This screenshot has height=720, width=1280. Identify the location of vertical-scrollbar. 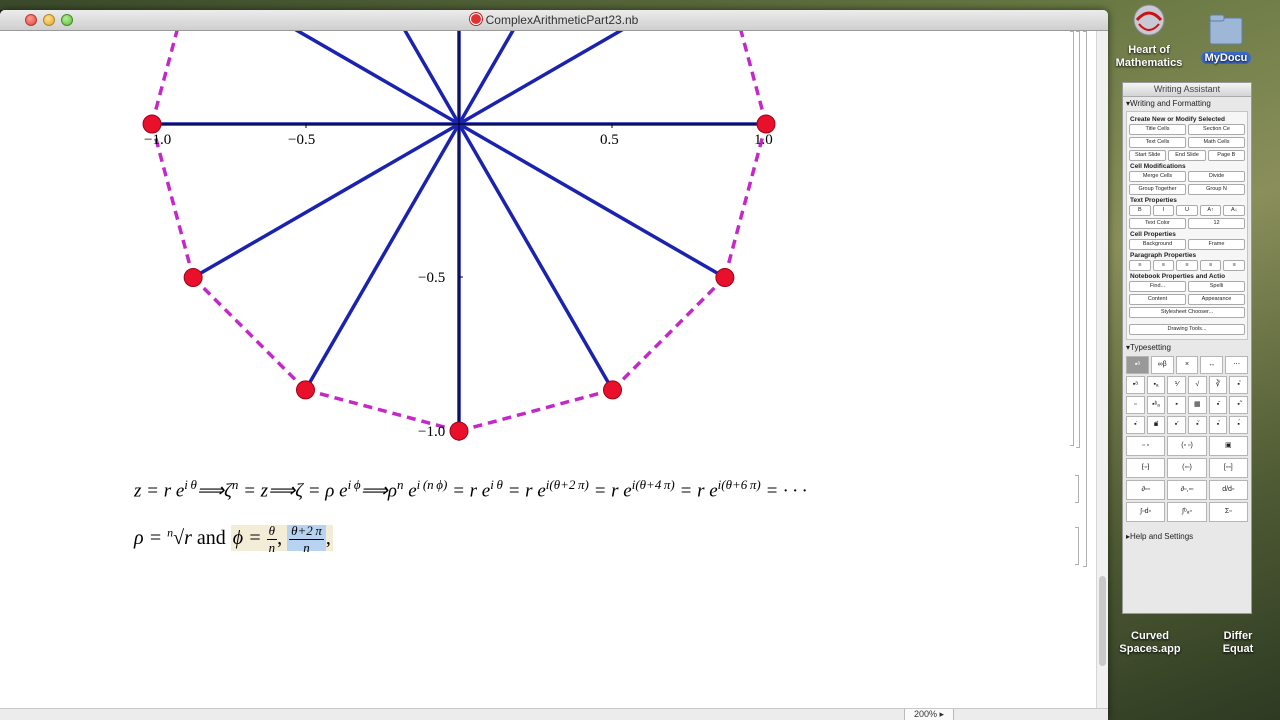
(1102, 375).